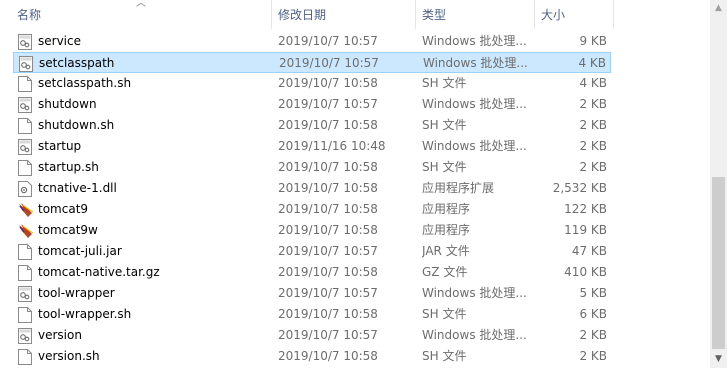  I want to click on dll-file-icon, so click(25, 189).